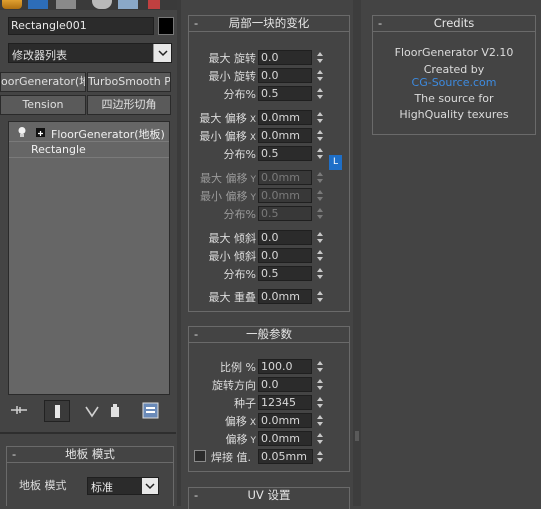 The height and width of the screenshot is (509, 541). What do you see at coordinates (123, 486) in the screenshot?
I see `floor-mode-dropdown: 标准` at bounding box center [123, 486].